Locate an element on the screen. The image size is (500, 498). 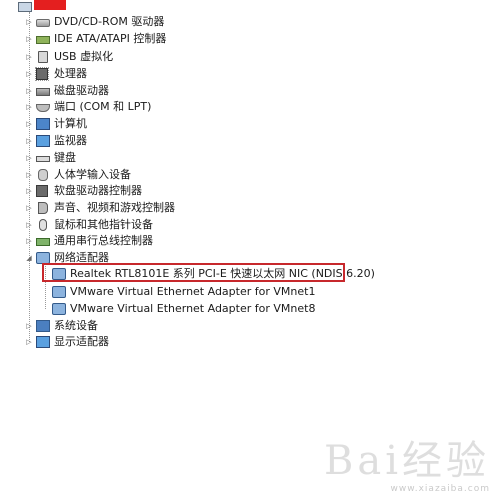
category-label: 计算机 is located at coordinates (70, 123).